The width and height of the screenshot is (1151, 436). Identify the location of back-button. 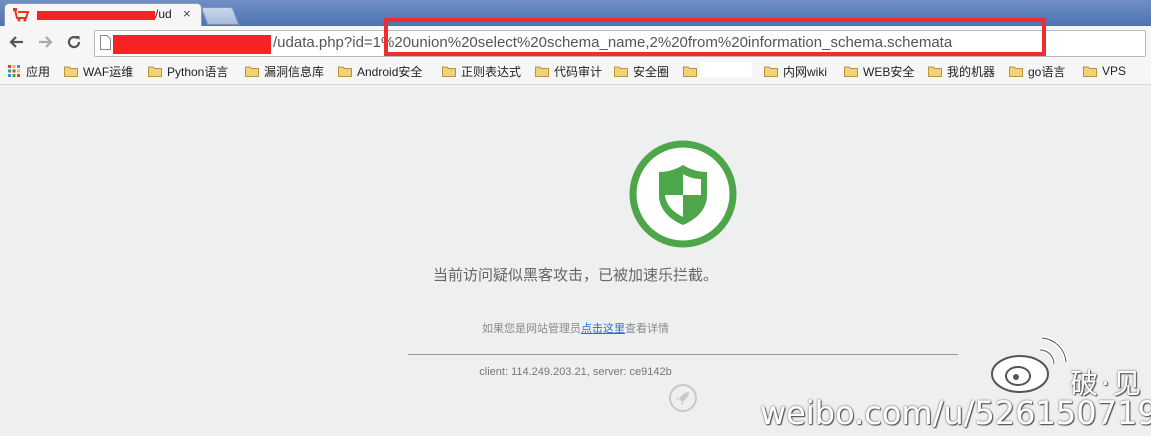
(16, 42).